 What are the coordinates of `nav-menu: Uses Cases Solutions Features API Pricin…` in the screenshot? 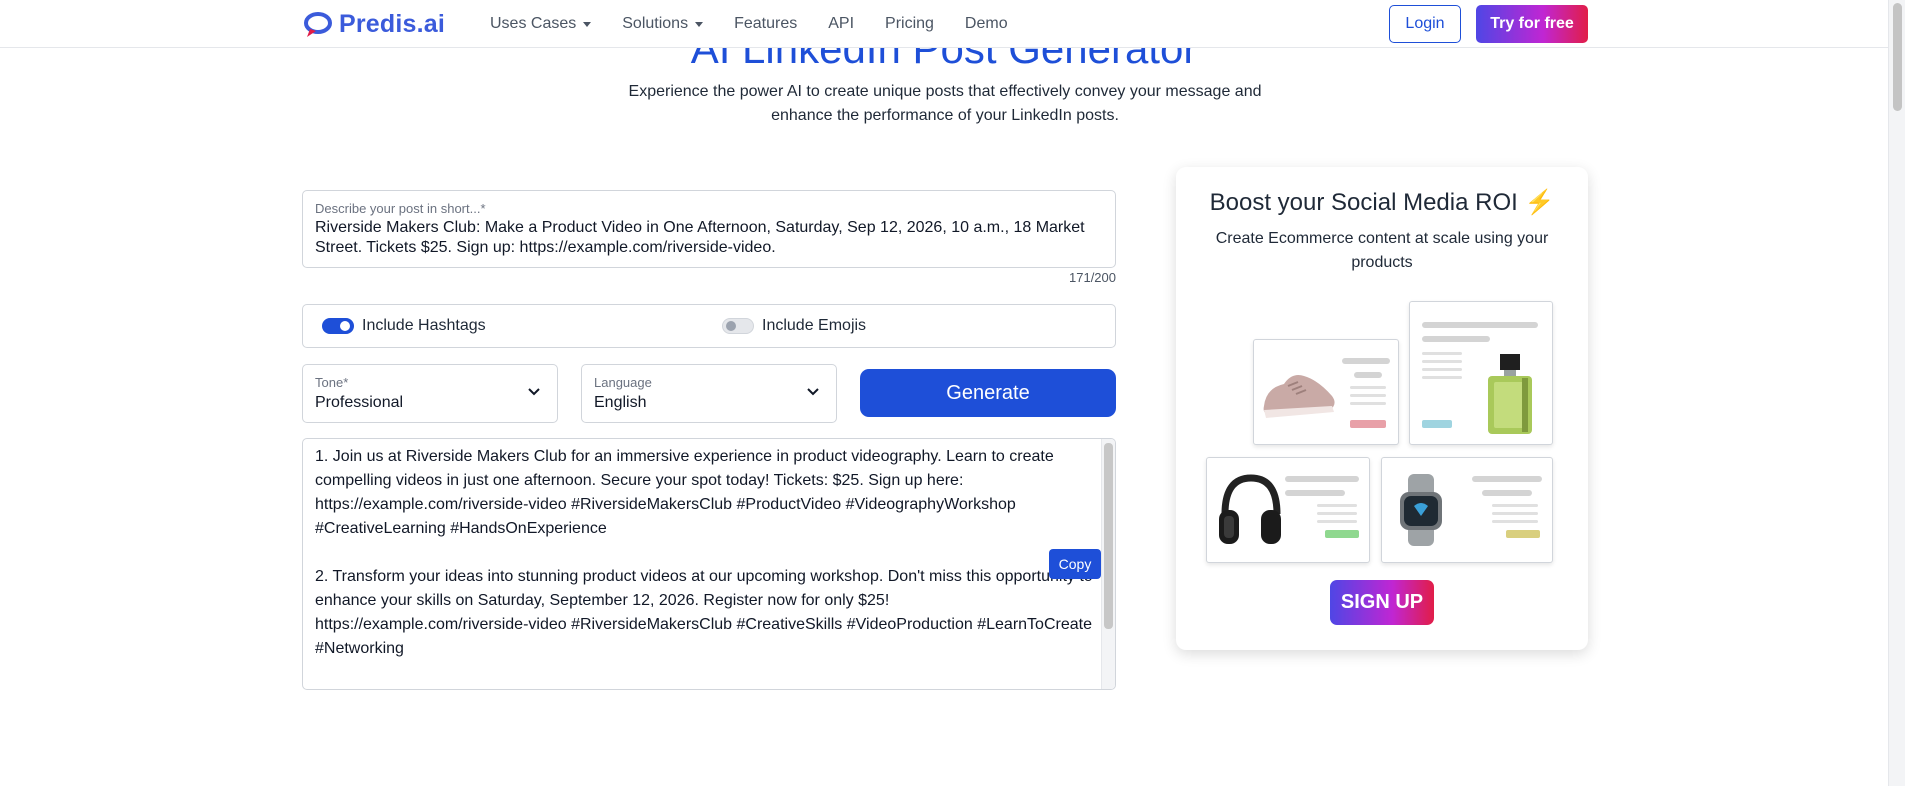 It's located at (749, 24).